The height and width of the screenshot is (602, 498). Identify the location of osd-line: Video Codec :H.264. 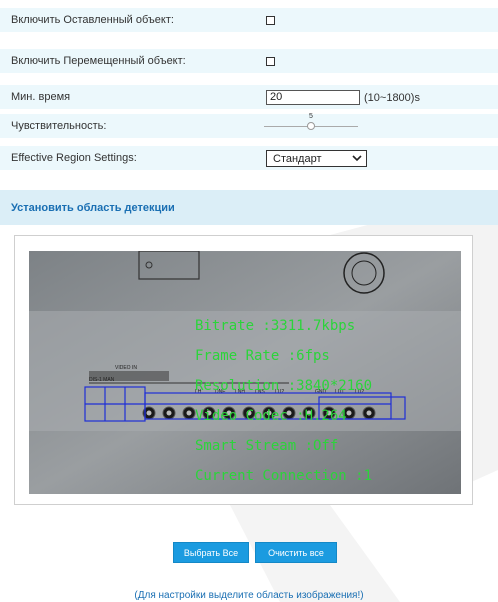
(271, 416).